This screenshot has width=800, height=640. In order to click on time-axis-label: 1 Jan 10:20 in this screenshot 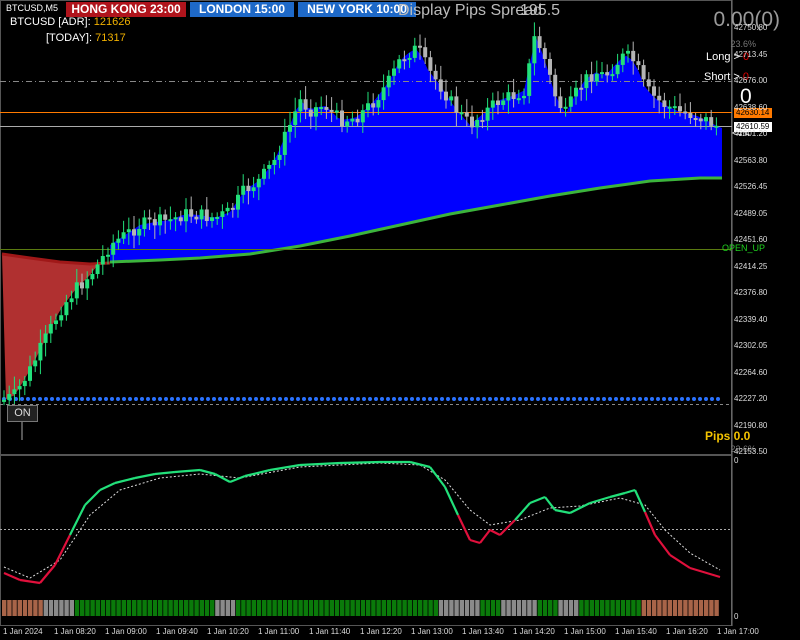, I will do `click(228, 631)`.